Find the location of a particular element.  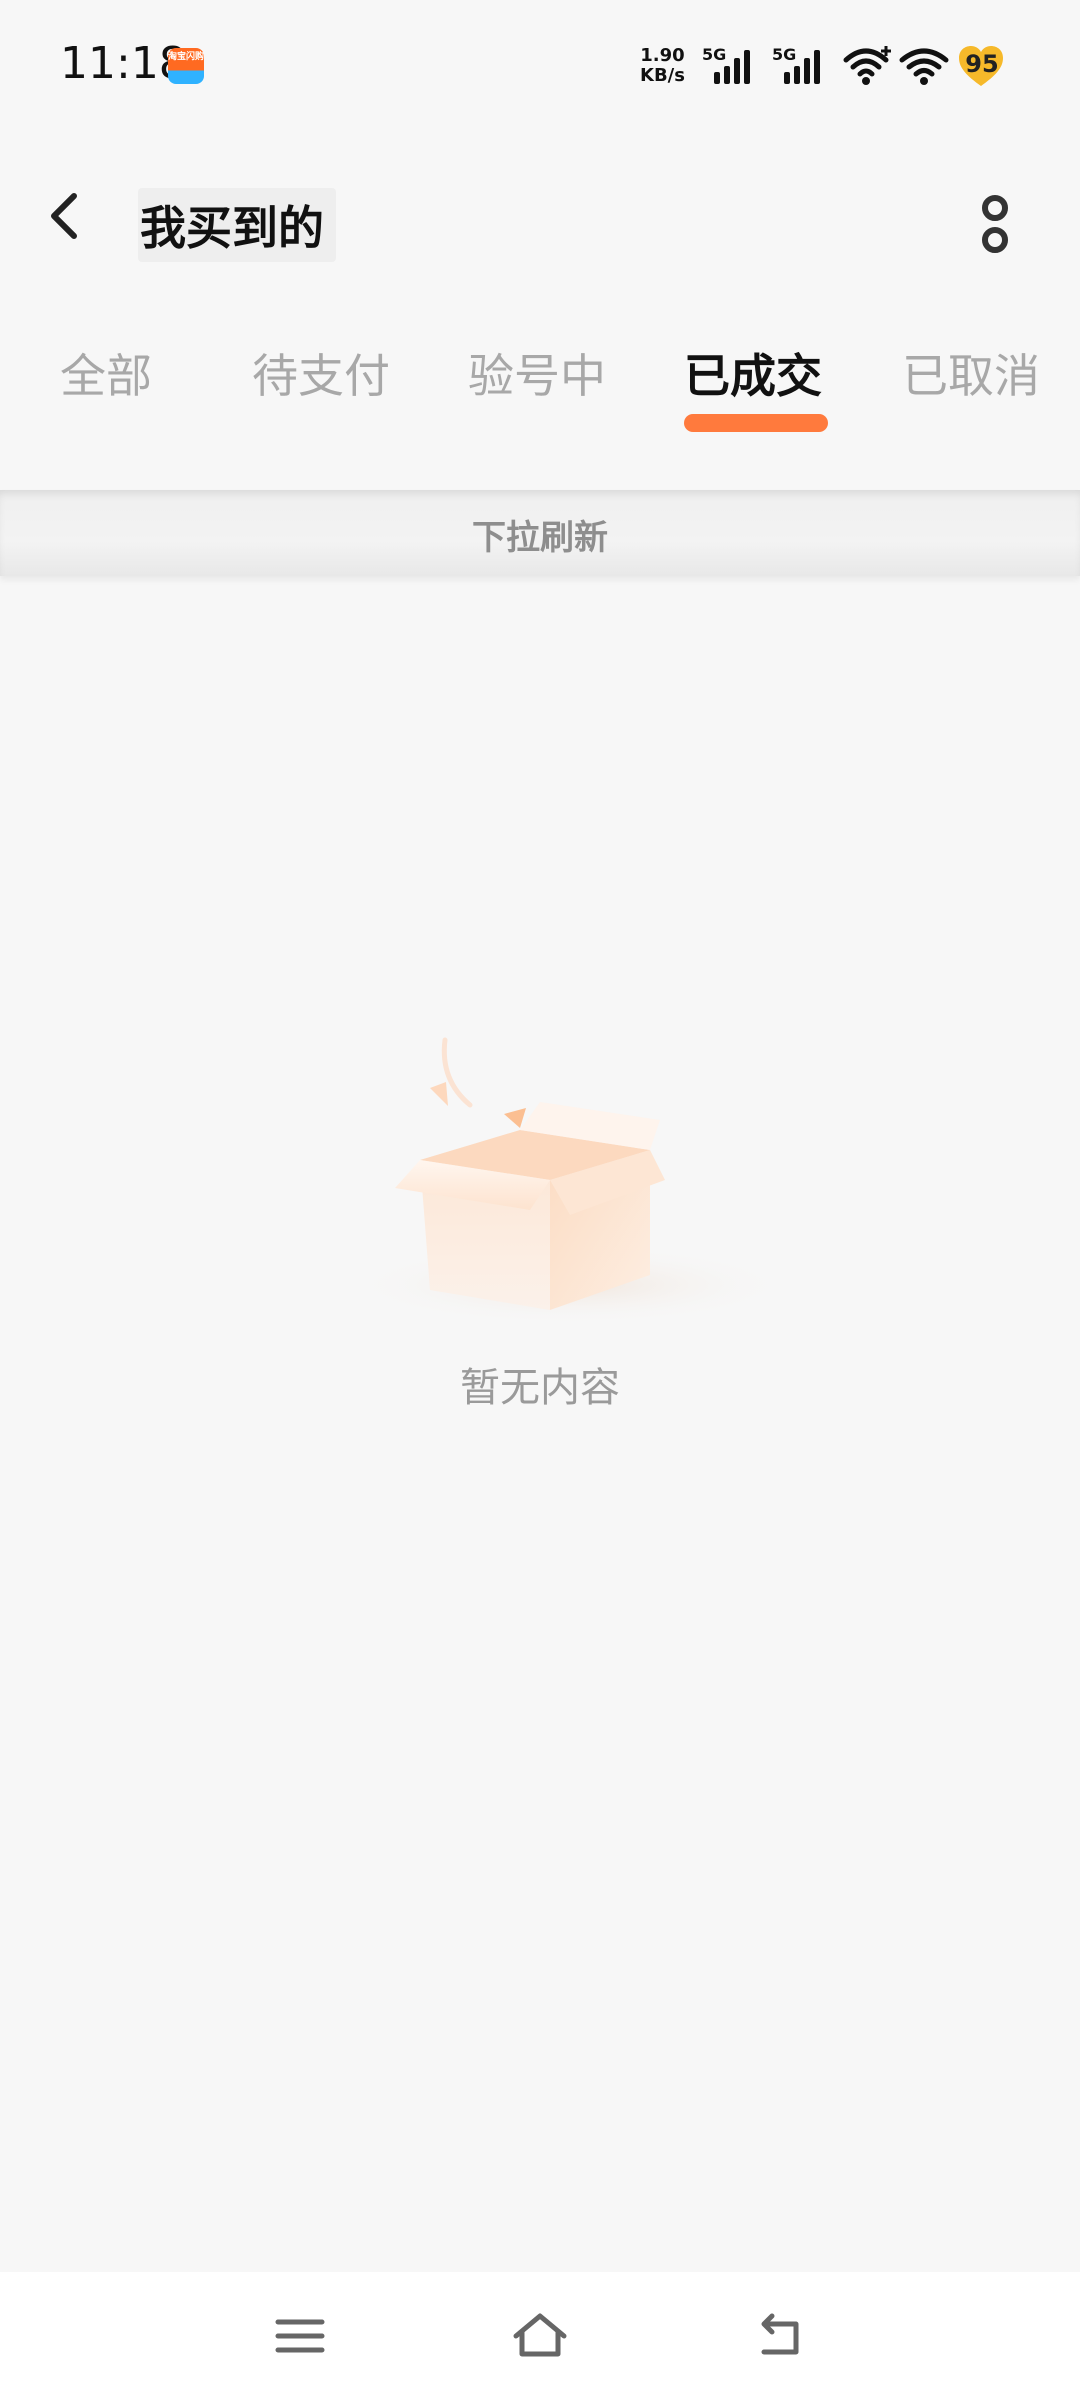

app-badge-label: 淘宝闪购 is located at coordinates (186, 57).